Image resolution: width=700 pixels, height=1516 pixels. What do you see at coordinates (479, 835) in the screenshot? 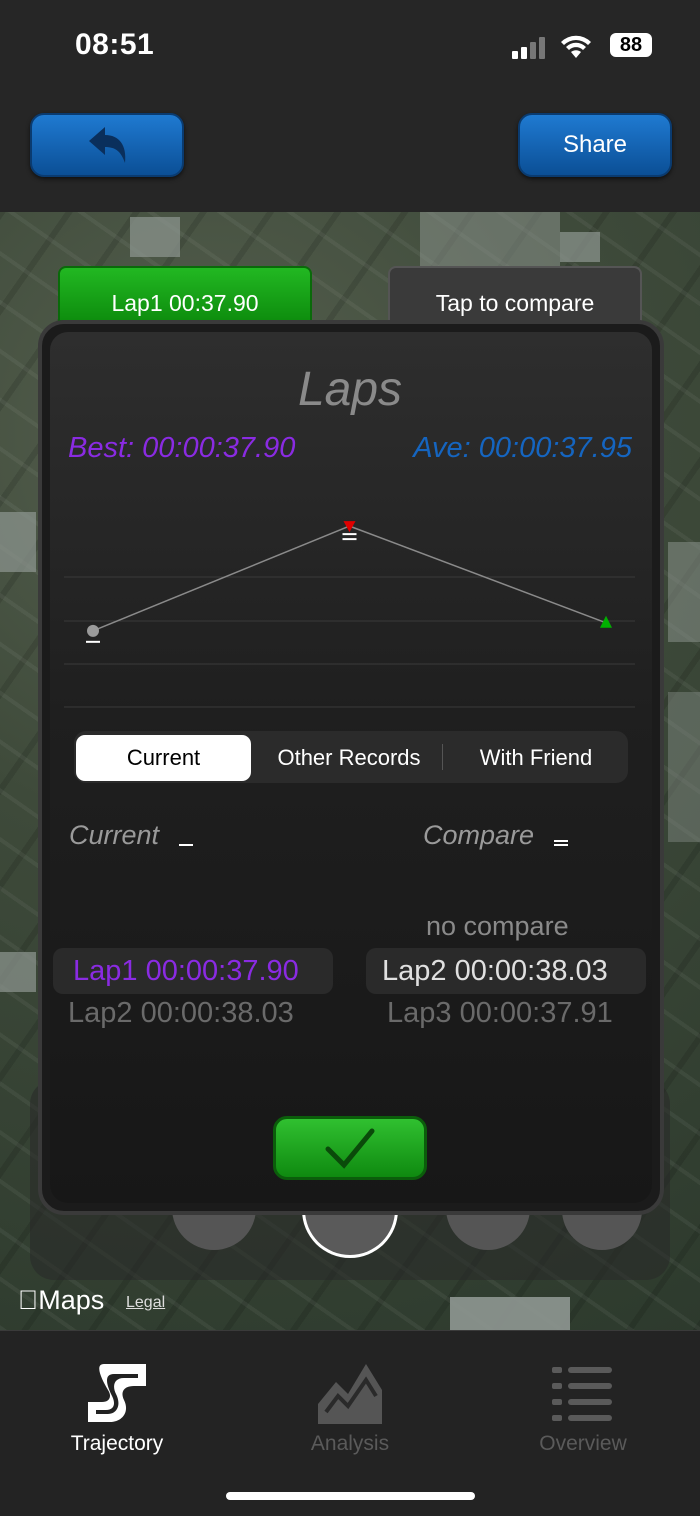
I see `compare-header-label: Compare` at bounding box center [479, 835].